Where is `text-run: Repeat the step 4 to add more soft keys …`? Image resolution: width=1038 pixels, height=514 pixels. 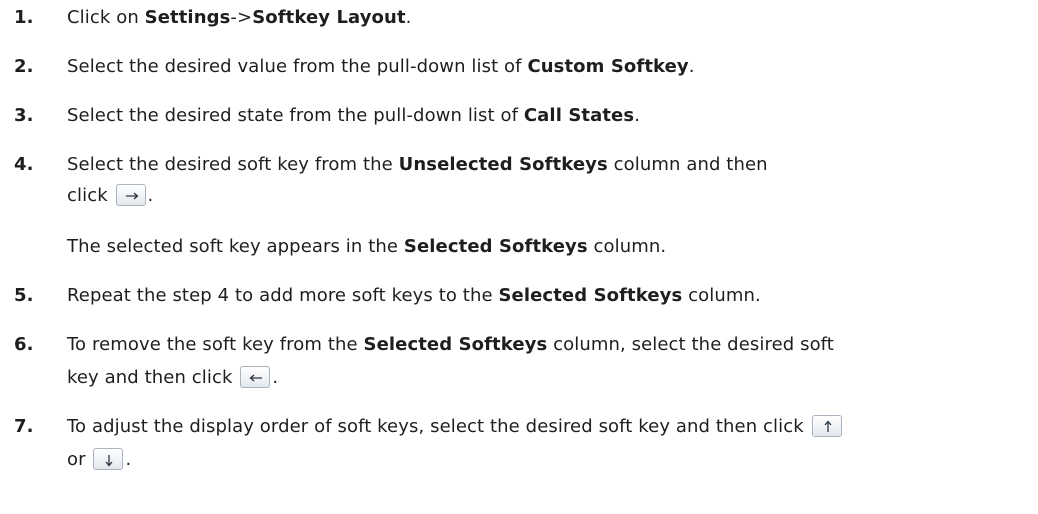 text-run: Repeat the step 4 to add more soft keys … is located at coordinates (283, 295).